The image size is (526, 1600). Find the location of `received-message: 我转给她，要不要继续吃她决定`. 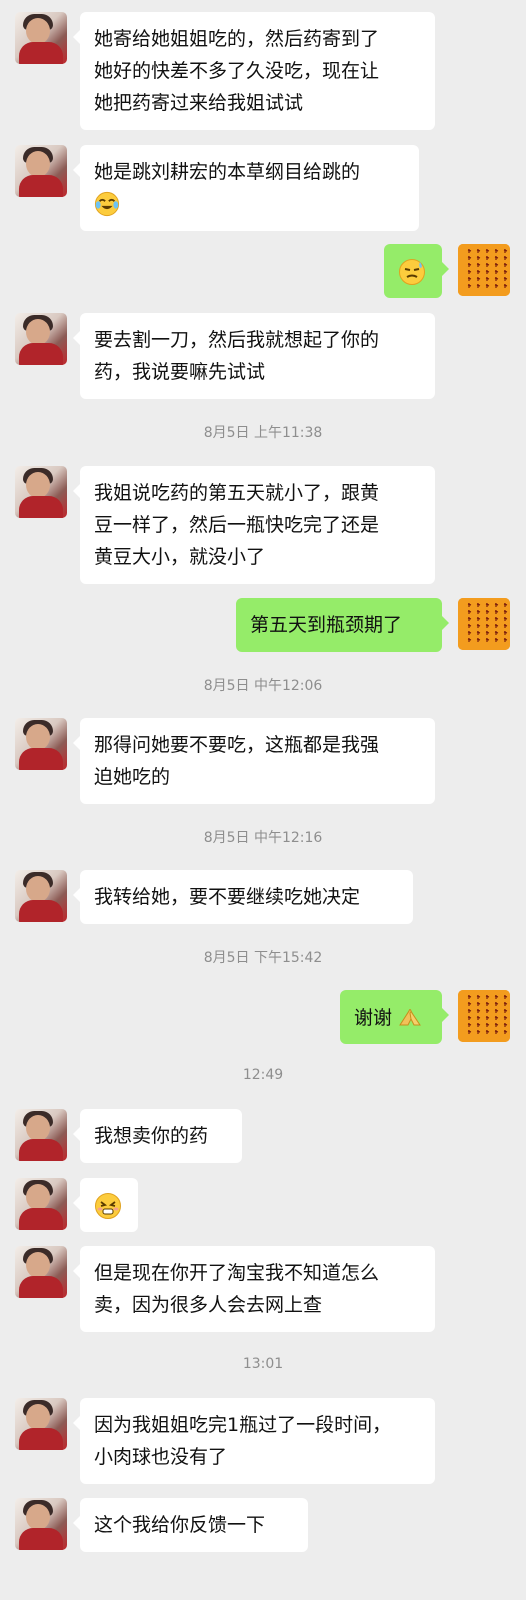

received-message: 我转给她，要不要继续吃她决定 is located at coordinates (263, 897).